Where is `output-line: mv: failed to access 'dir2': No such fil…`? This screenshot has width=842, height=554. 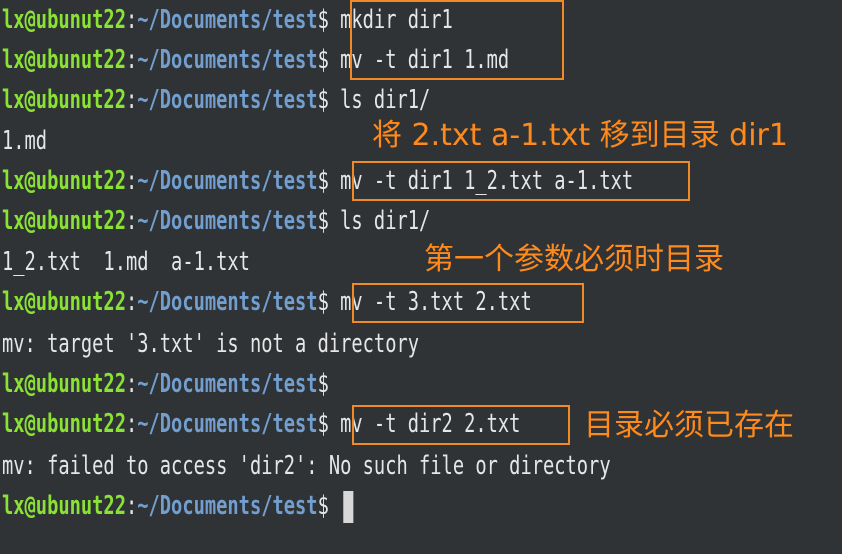
output-line: mv: failed to access 'dir2': No such fil… is located at coordinates (306, 466).